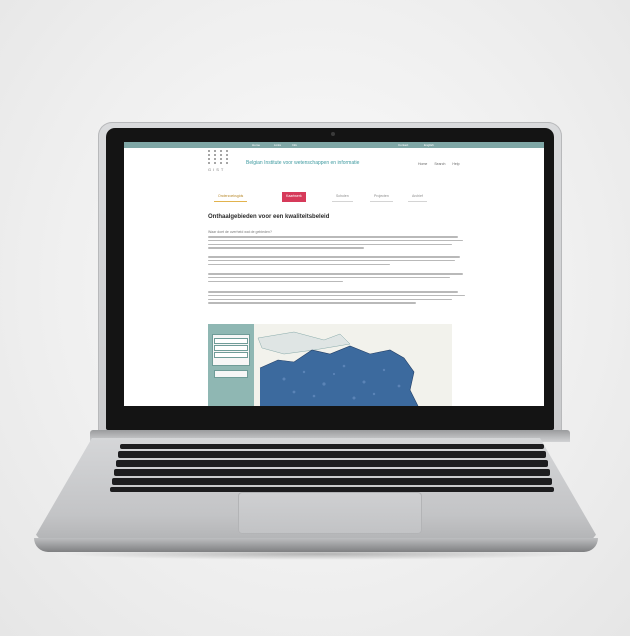 This screenshot has width=630, height=636. What do you see at coordinates (217, 169) in the screenshot?
I see `logo-text: GIST` at bounding box center [217, 169].